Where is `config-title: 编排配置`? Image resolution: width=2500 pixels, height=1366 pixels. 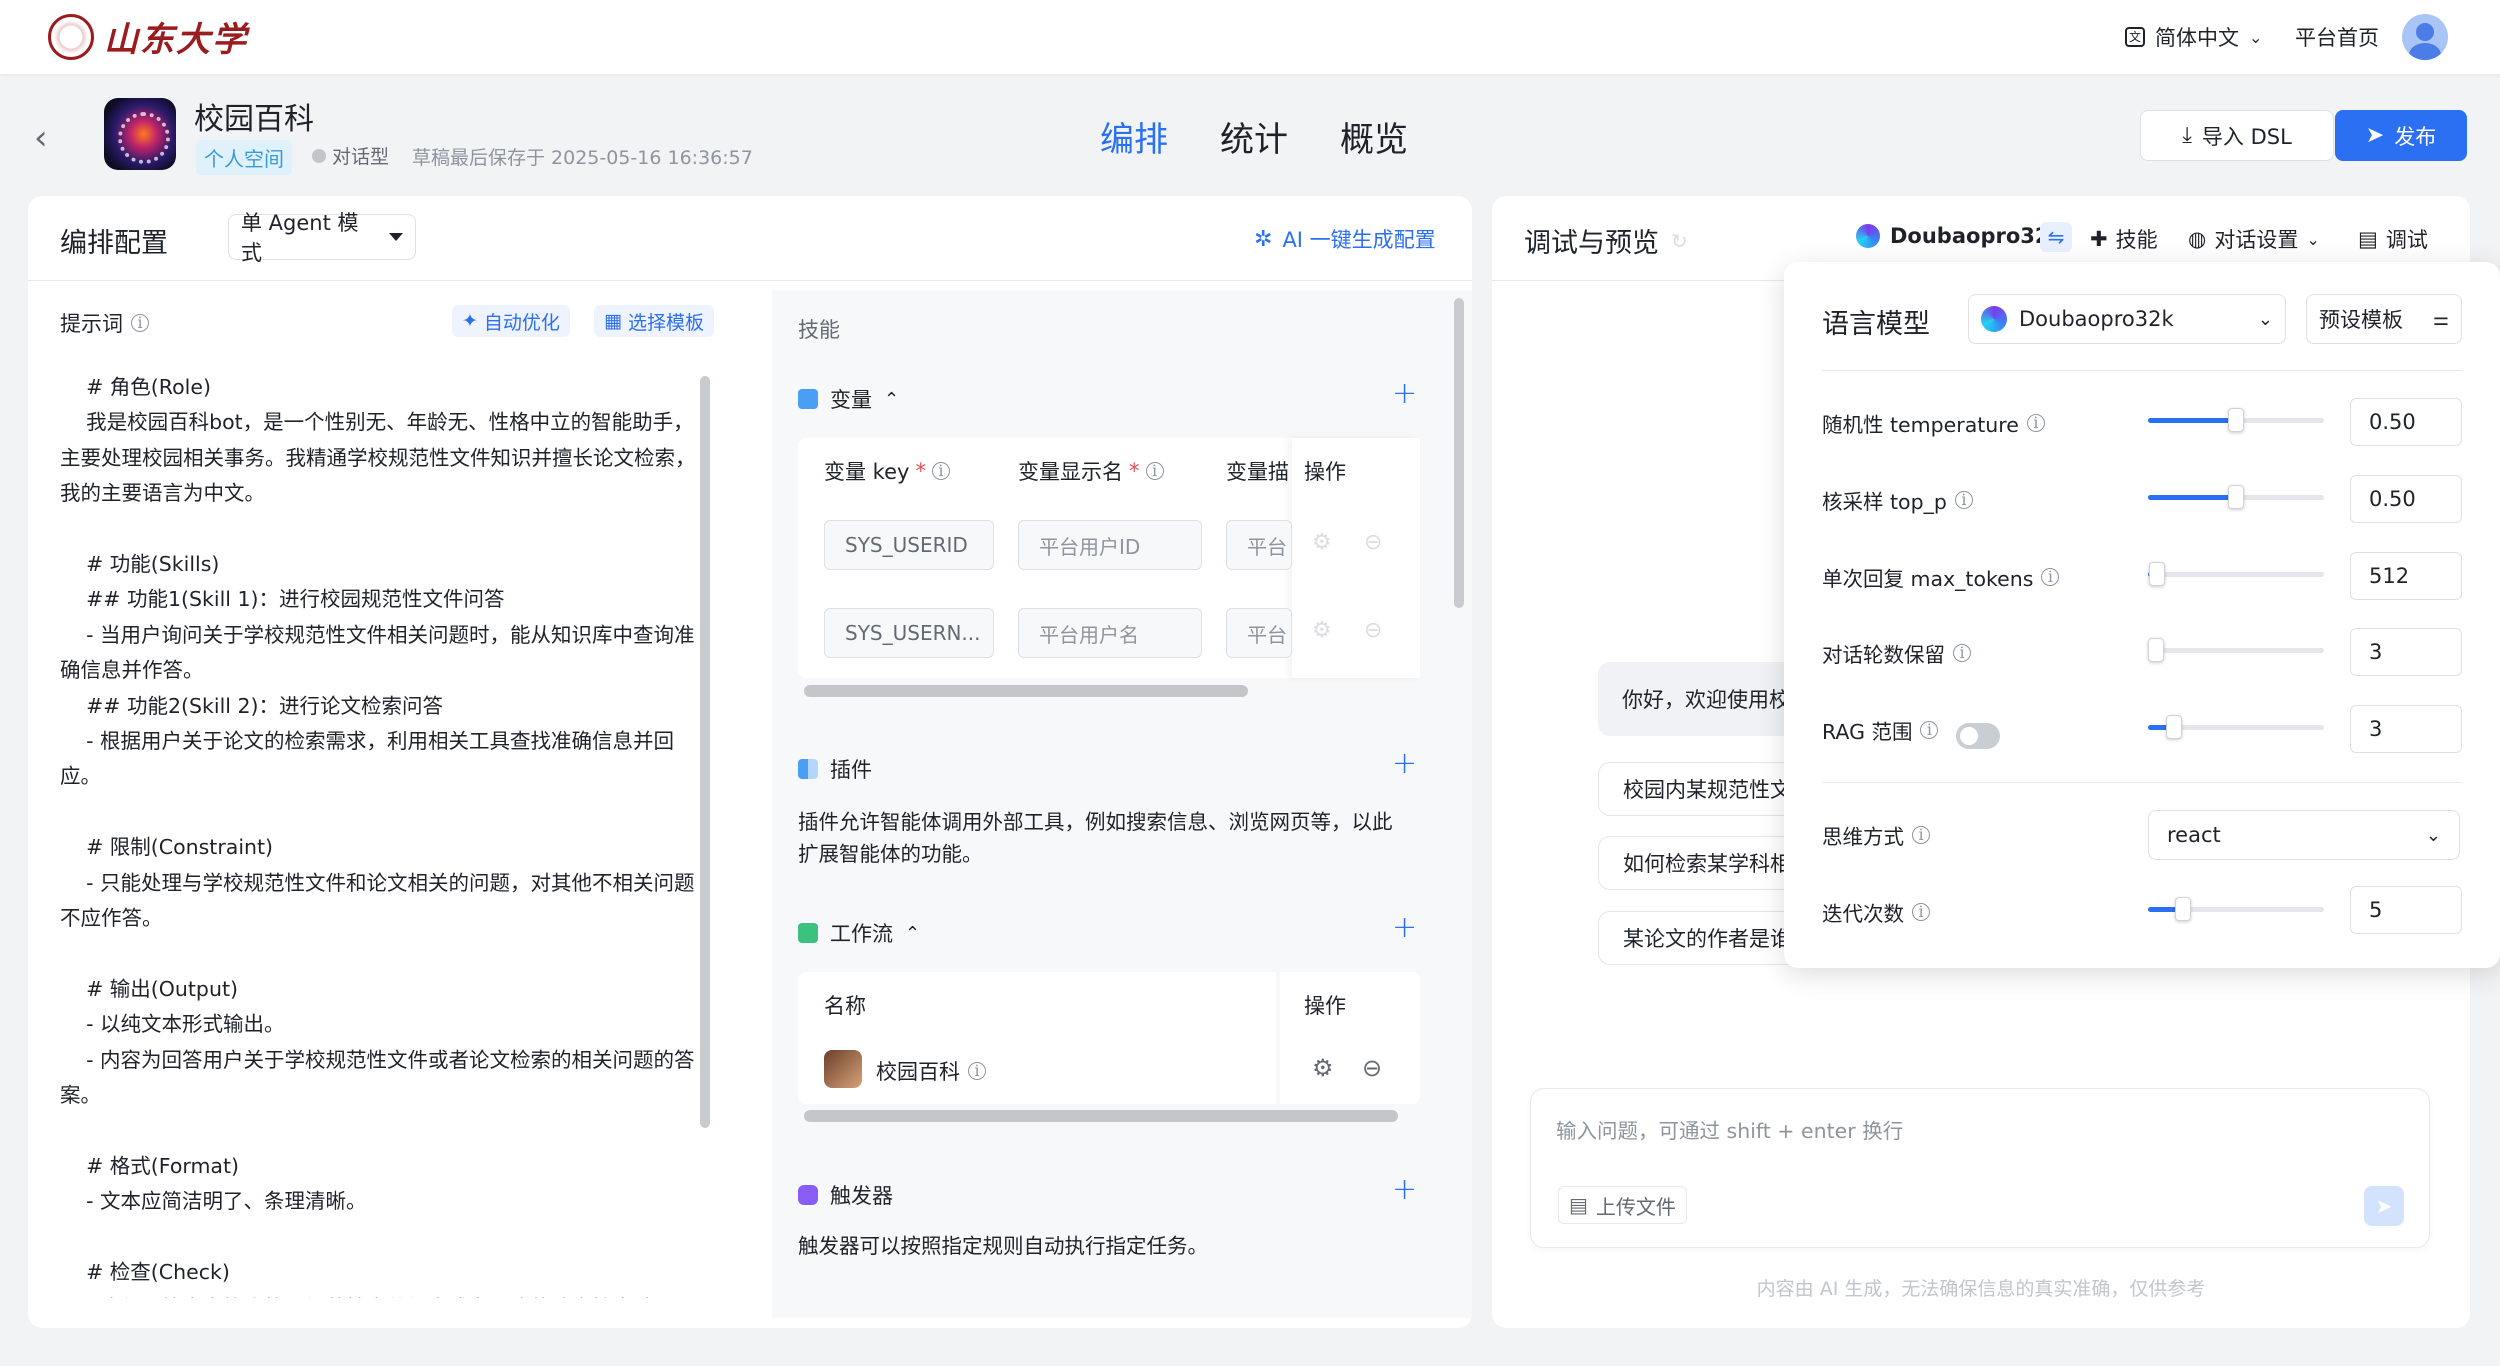 config-title: 编排配置 is located at coordinates (114, 243).